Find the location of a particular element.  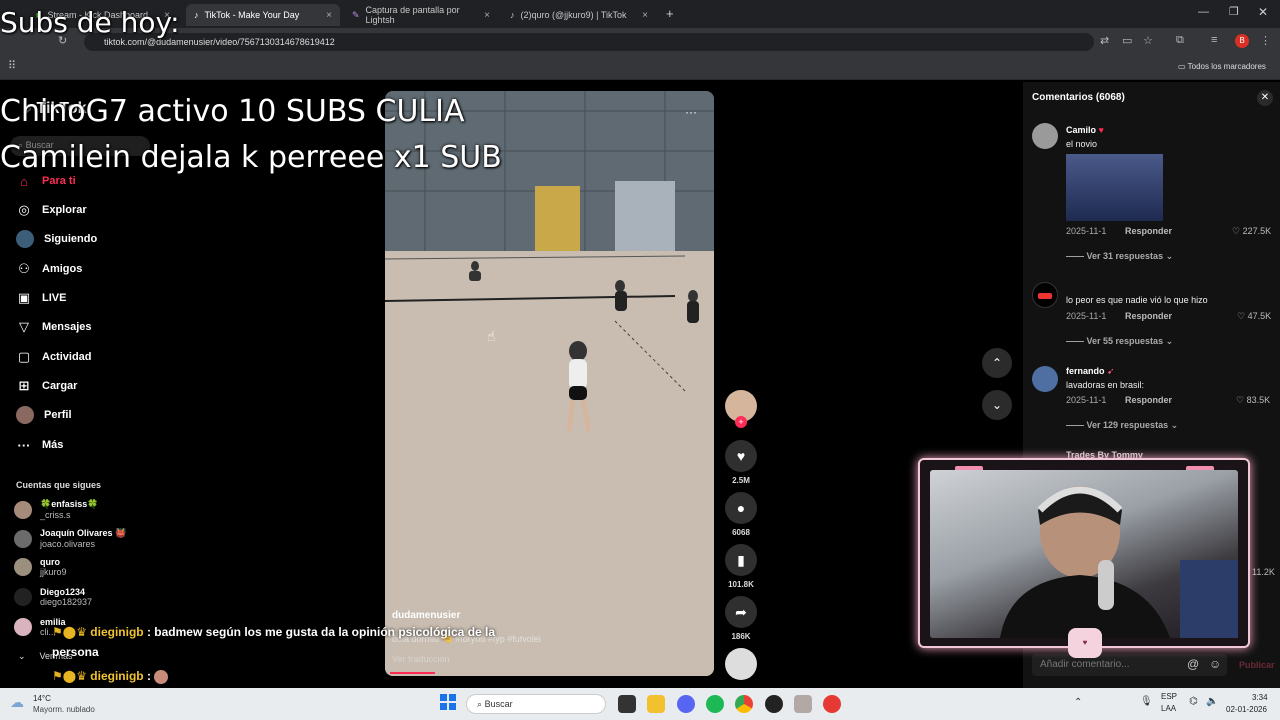

network-icon: ⌬ is located at coordinates (1193, 701).